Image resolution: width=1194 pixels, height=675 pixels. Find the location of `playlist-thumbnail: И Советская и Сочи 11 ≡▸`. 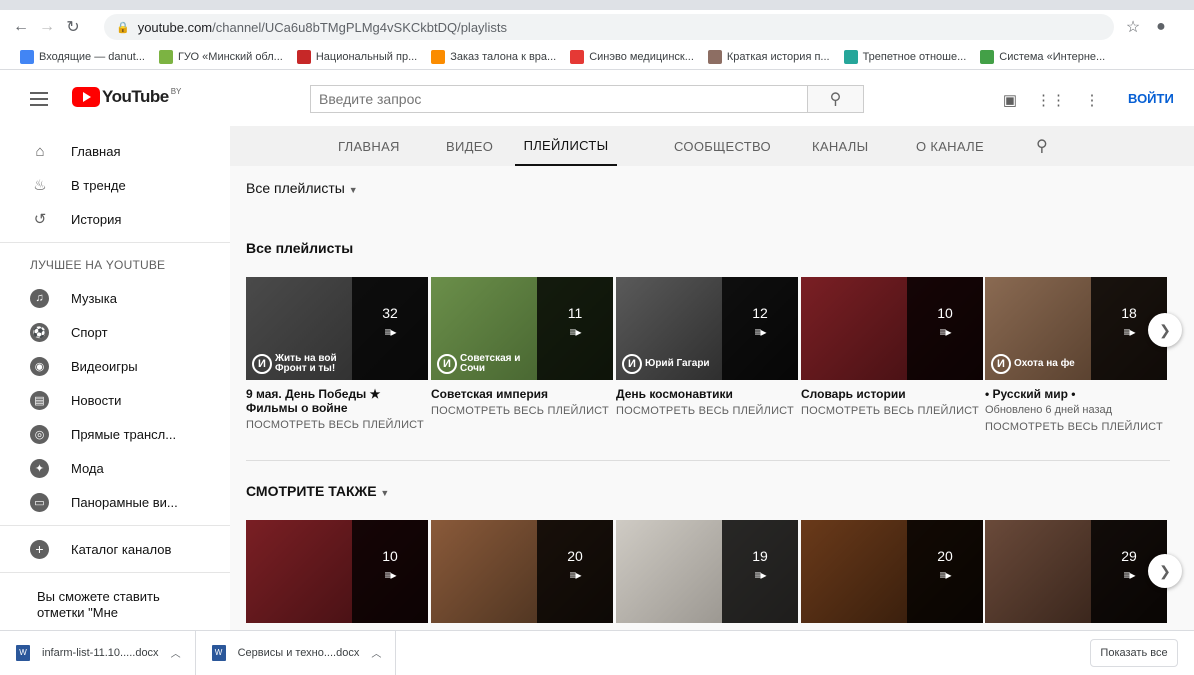

playlist-thumbnail: И Советская и Сочи 11 ≡▸ is located at coordinates (522, 328).